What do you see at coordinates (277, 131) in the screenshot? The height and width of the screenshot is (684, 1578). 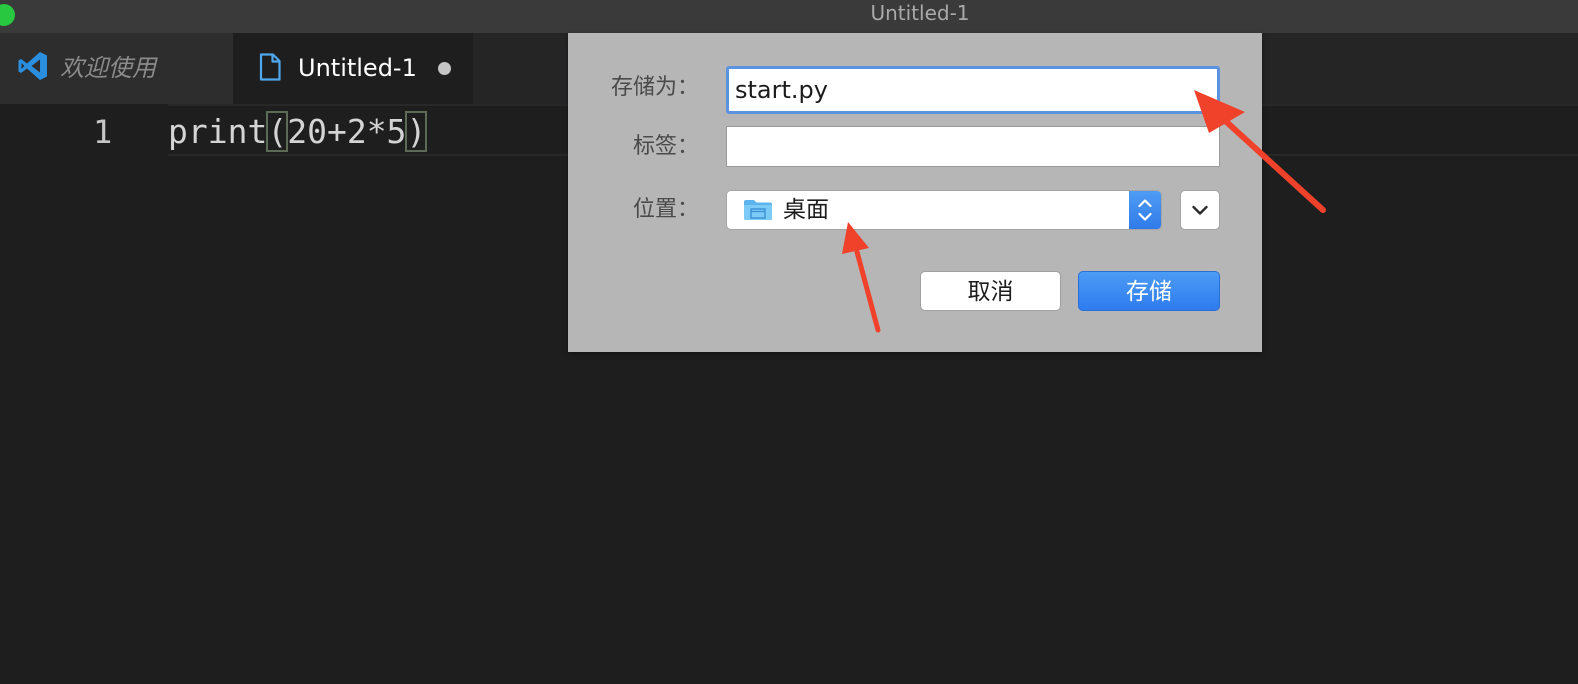 I see `code-open-paren: (` at bounding box center [277, 131].